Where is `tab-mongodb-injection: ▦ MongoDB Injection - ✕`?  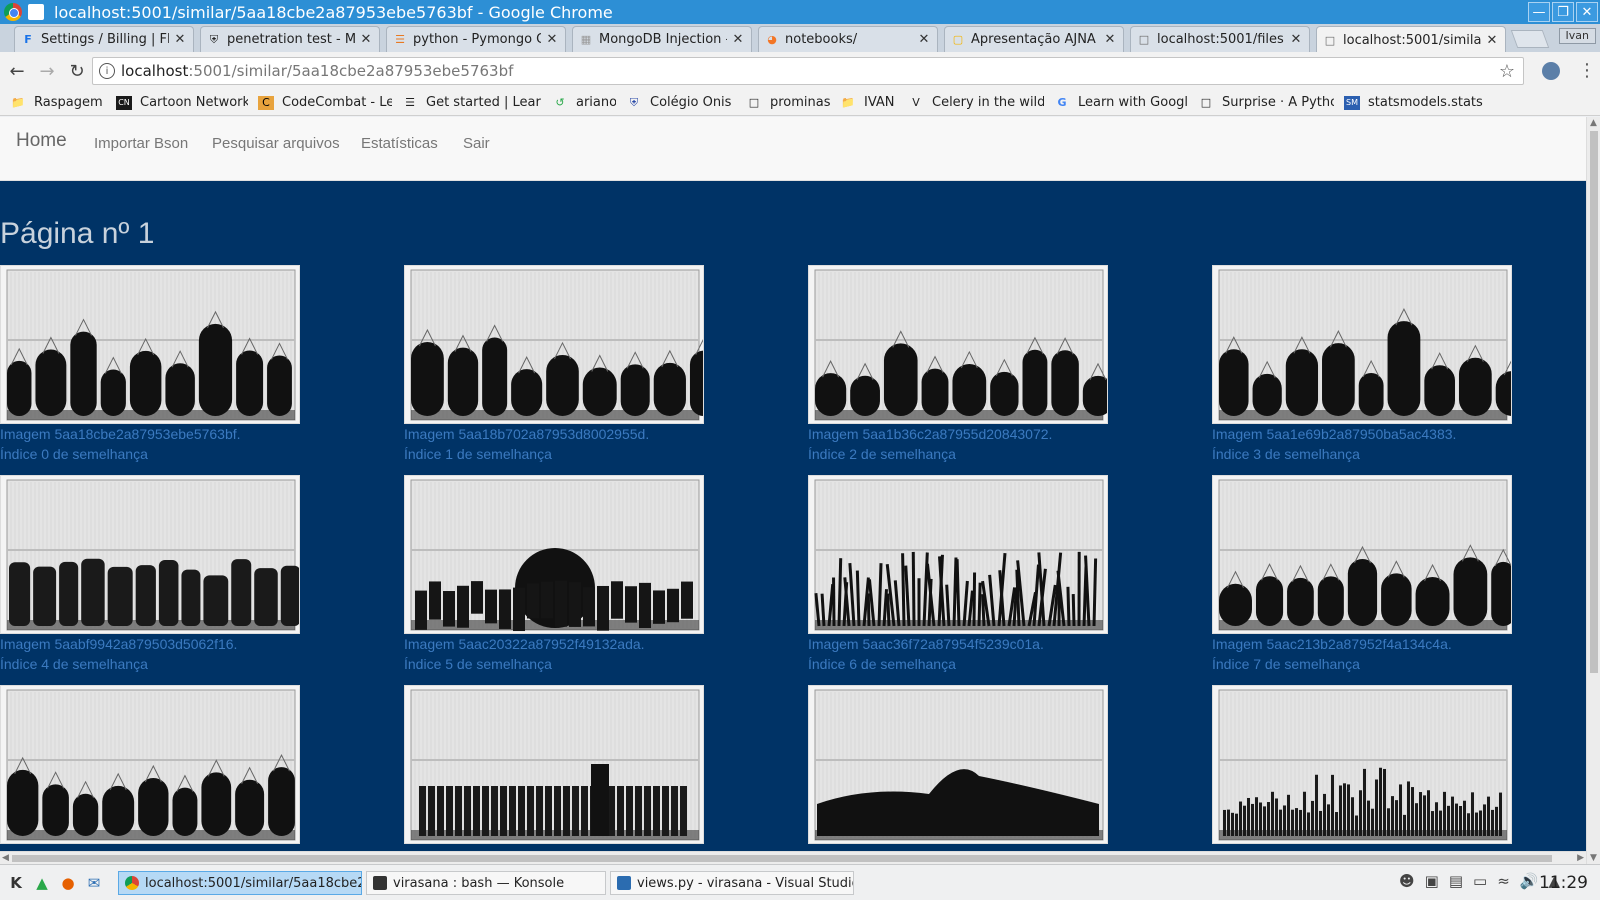
tab-mongodb-injection: ▦ MongoDB Injection - ✕ is located at coordinates (662, 39).